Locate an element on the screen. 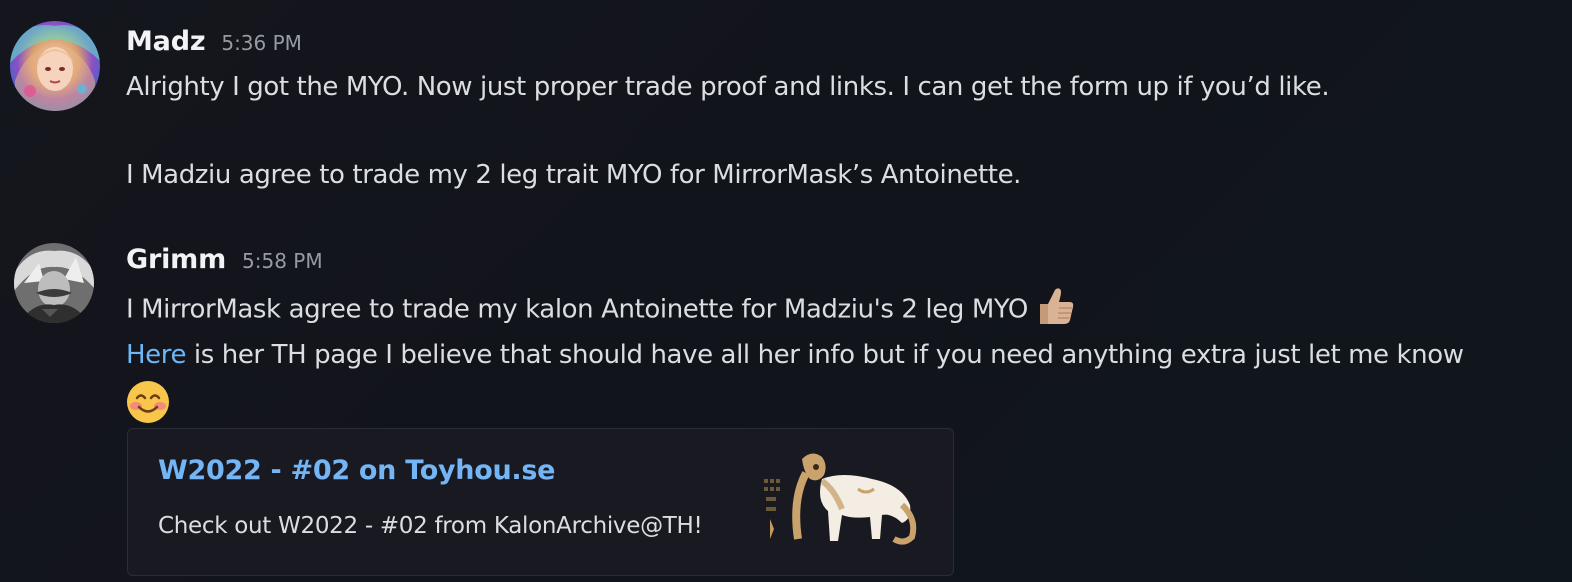 The height and width of the screenshot is (582, 1572). author-line-grimm: Grimm 5:58 PM is located at coordinates (224, 259).